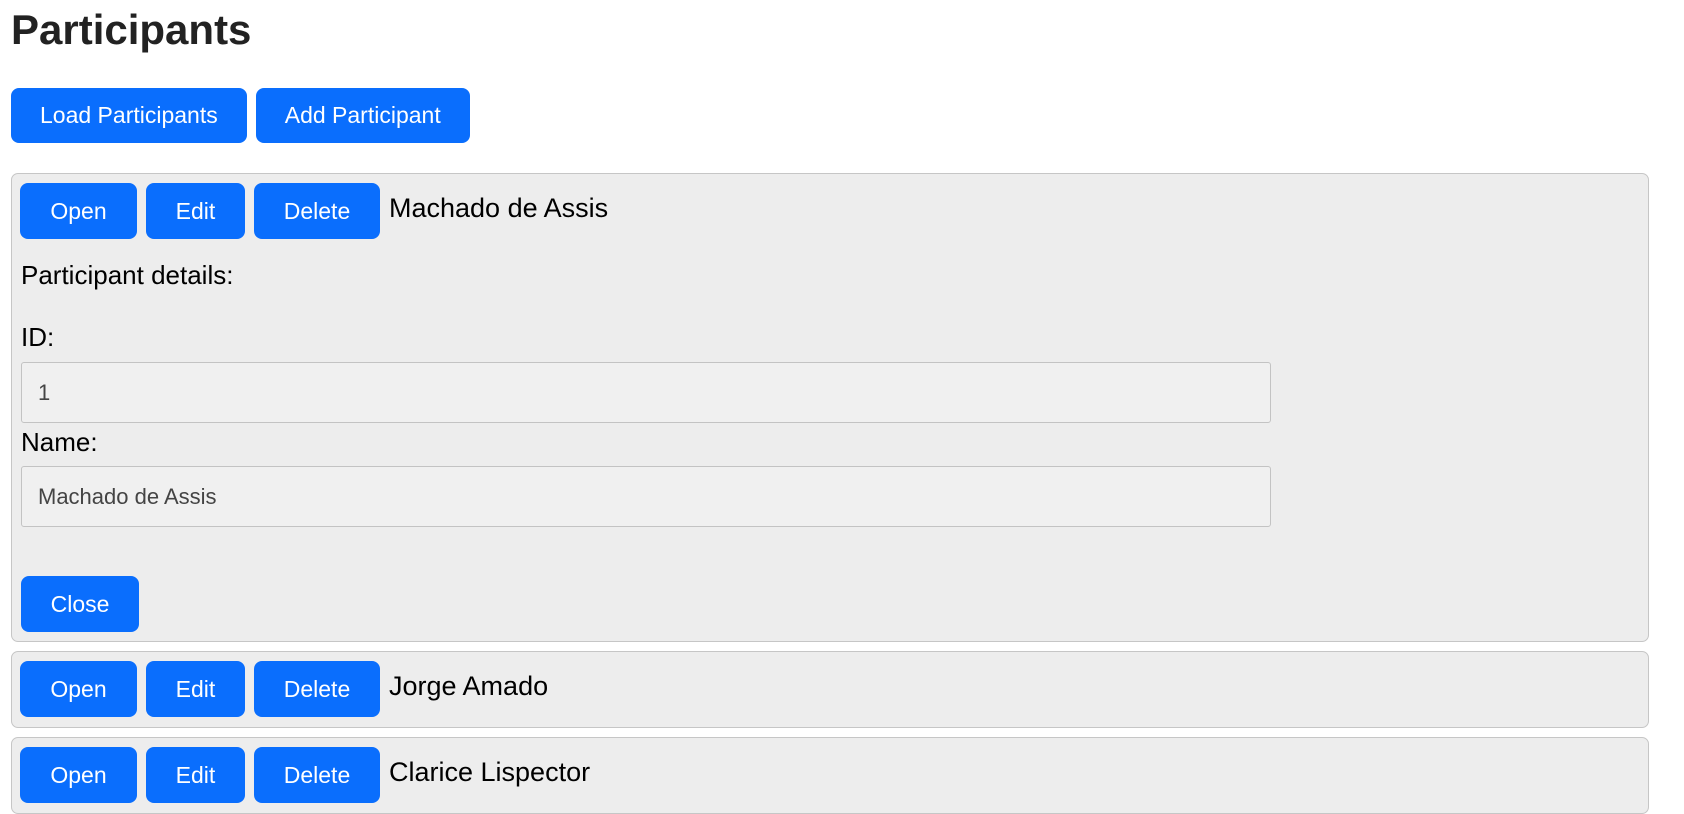 This screenshot has width=1684, height=814. What do you see at coordinates (499, 207) in the screenshot?
I see `participant-name: Machado de Assis` at bounding box center [499, 207].